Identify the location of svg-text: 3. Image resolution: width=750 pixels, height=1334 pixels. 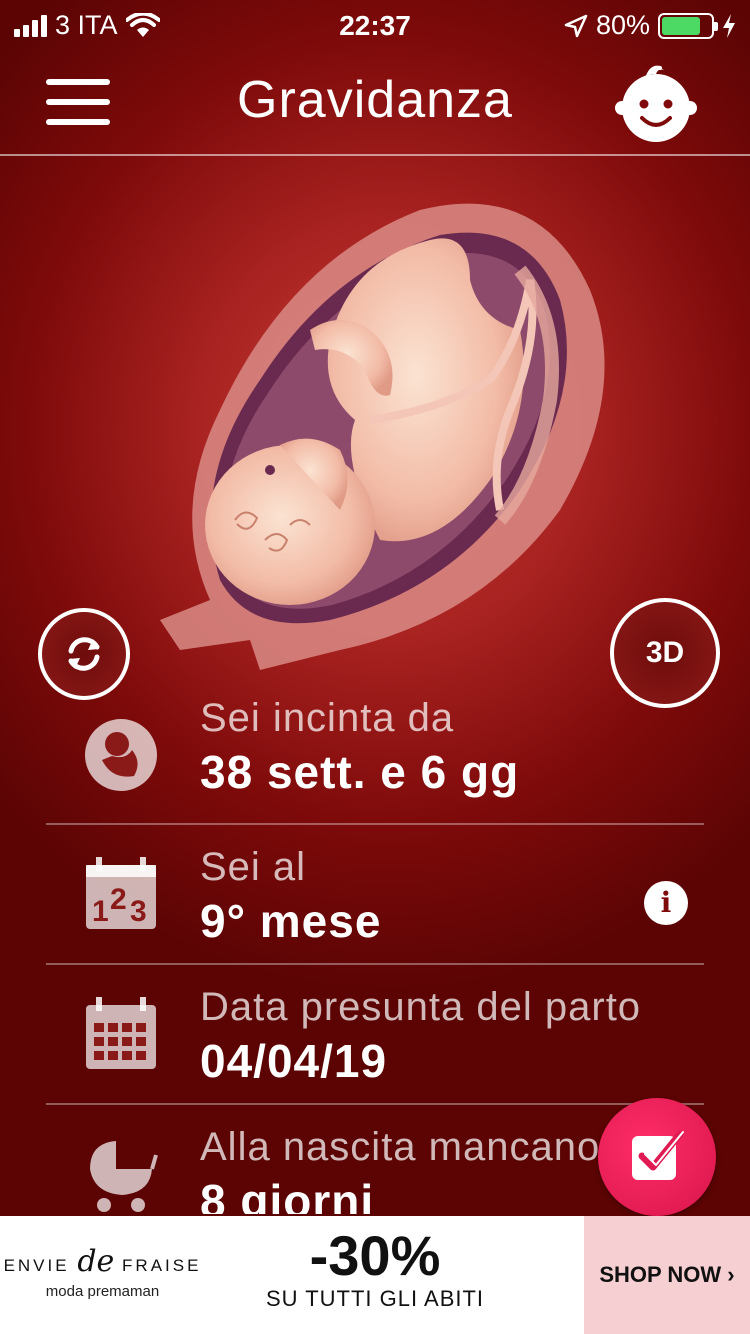
(138, 911).